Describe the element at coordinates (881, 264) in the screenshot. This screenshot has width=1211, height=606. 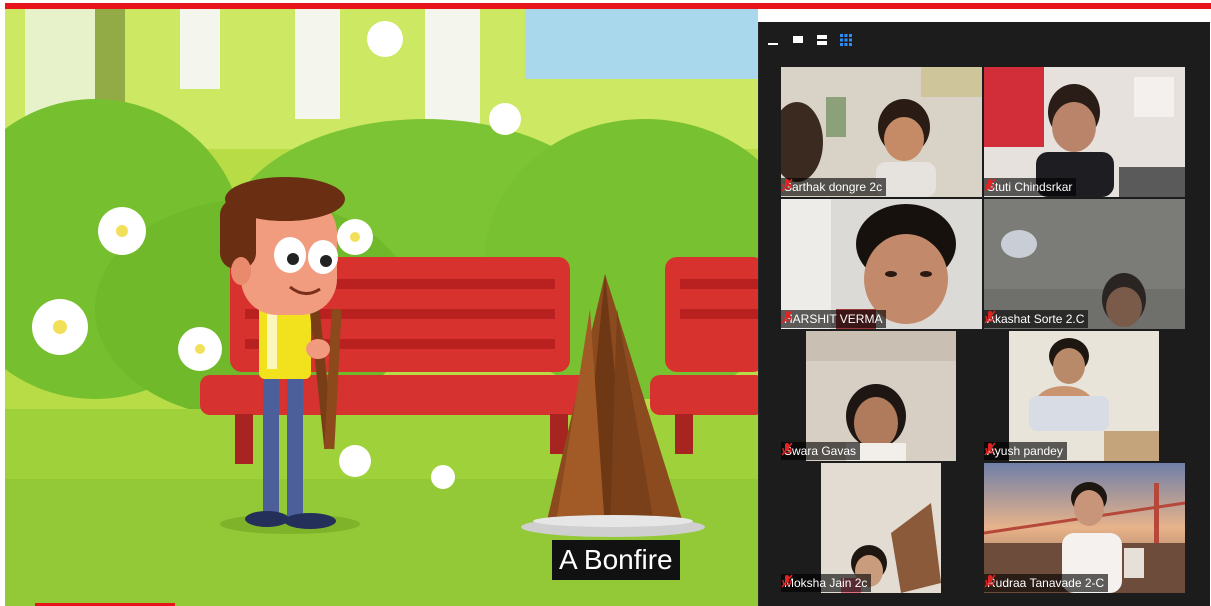
I see `participant-tile: HARSHIT VERMA` at that location.